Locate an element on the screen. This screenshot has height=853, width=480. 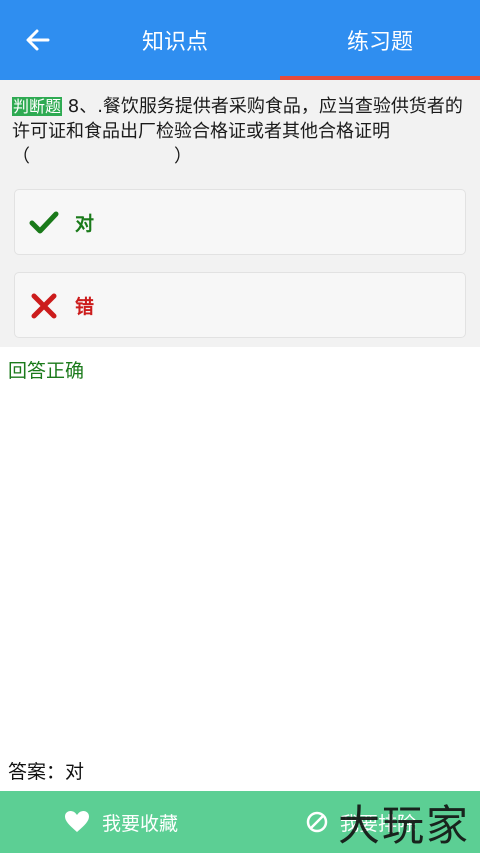
back-button is located at coordinates (38, 40).